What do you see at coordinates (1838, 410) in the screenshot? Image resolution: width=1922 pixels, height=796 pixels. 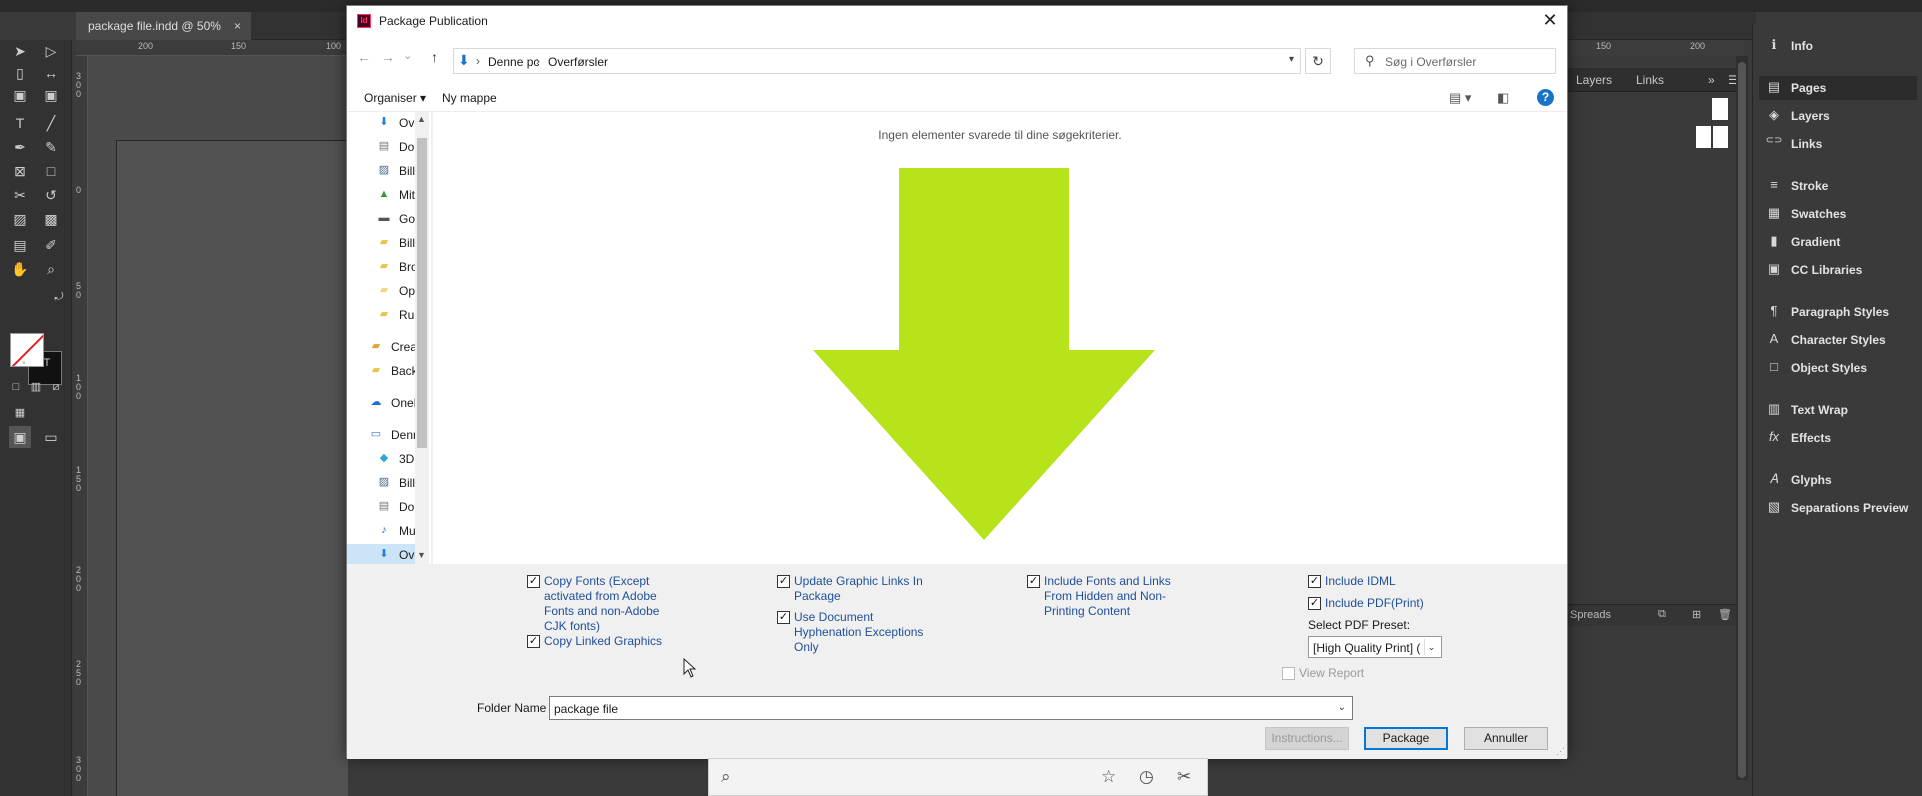 I see `dock-item-text-wrap: ▥ Text Wrap` at bounding box center [1838, 410].